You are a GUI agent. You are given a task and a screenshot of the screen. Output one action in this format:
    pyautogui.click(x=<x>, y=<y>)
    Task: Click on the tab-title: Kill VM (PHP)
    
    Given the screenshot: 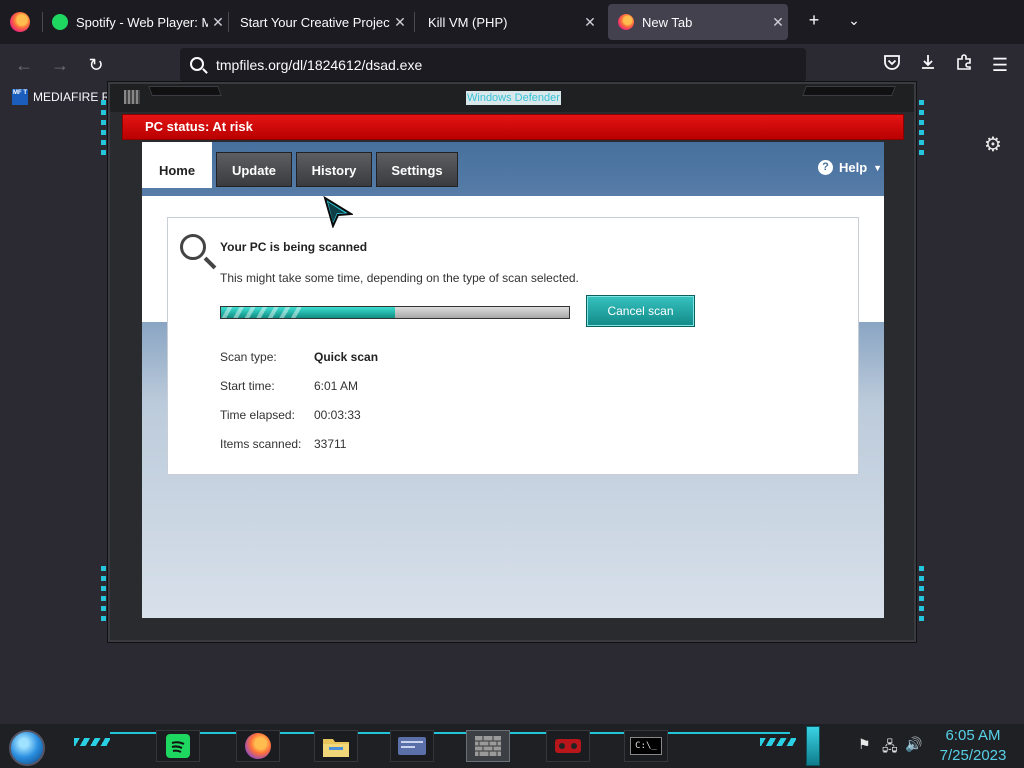 What is the action you would take?
    pyautogui.click(x=468, y=22)
    